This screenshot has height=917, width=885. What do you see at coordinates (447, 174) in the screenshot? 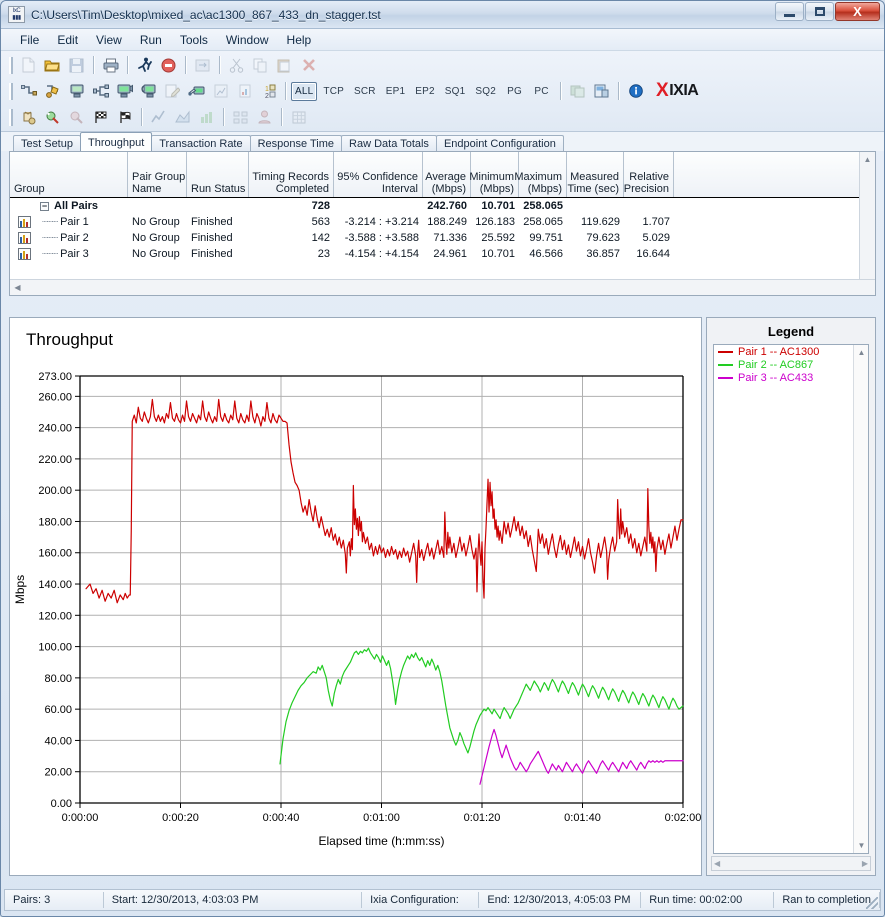
I see `column-header-average: Average (Mbps)` at bounding box center [447, 174].